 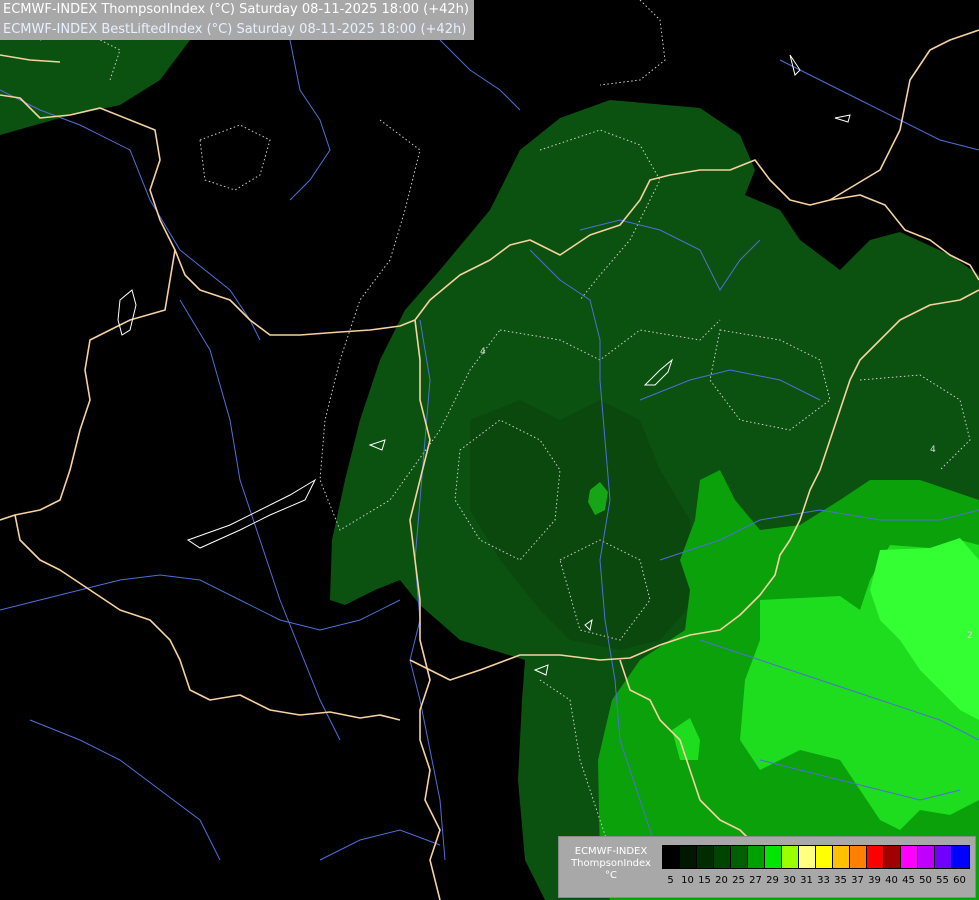 What do you see at coordinates (857, 880) in the screenshot?
I see `legend-tick-label: 37` at bounding box center [857, 880].